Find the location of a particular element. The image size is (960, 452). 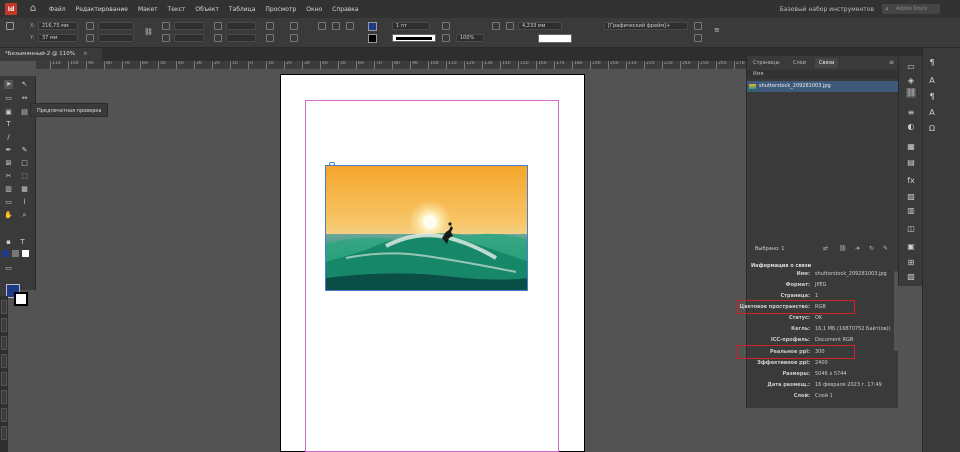

page-tool-icon: ▭ is located at coordinates (8, 98).